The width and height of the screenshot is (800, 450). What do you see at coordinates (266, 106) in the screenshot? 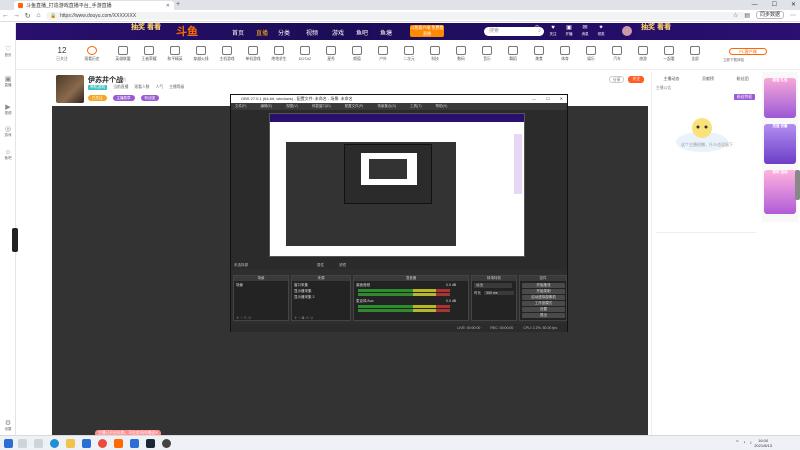
I see `obs-menu-item: 编辑(E)` at bounding box center [266, 106].